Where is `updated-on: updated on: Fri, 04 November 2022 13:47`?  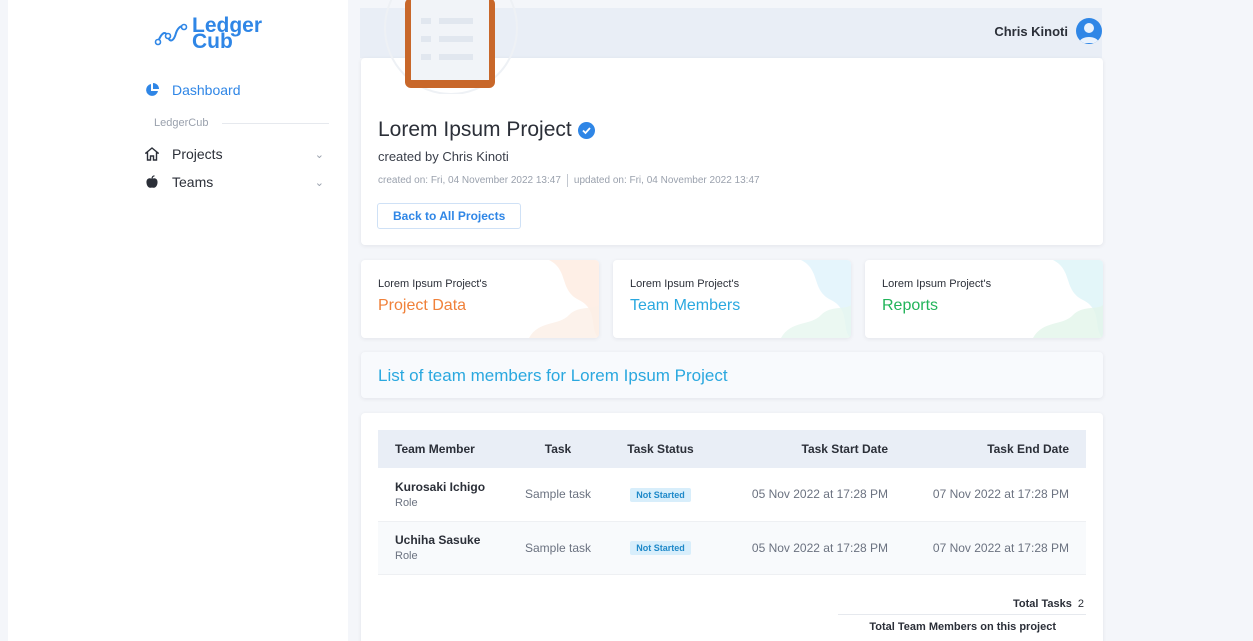
updated-on: updated on: Fri, 04 November 2022 13:47 is located at coordinates (666, 180).